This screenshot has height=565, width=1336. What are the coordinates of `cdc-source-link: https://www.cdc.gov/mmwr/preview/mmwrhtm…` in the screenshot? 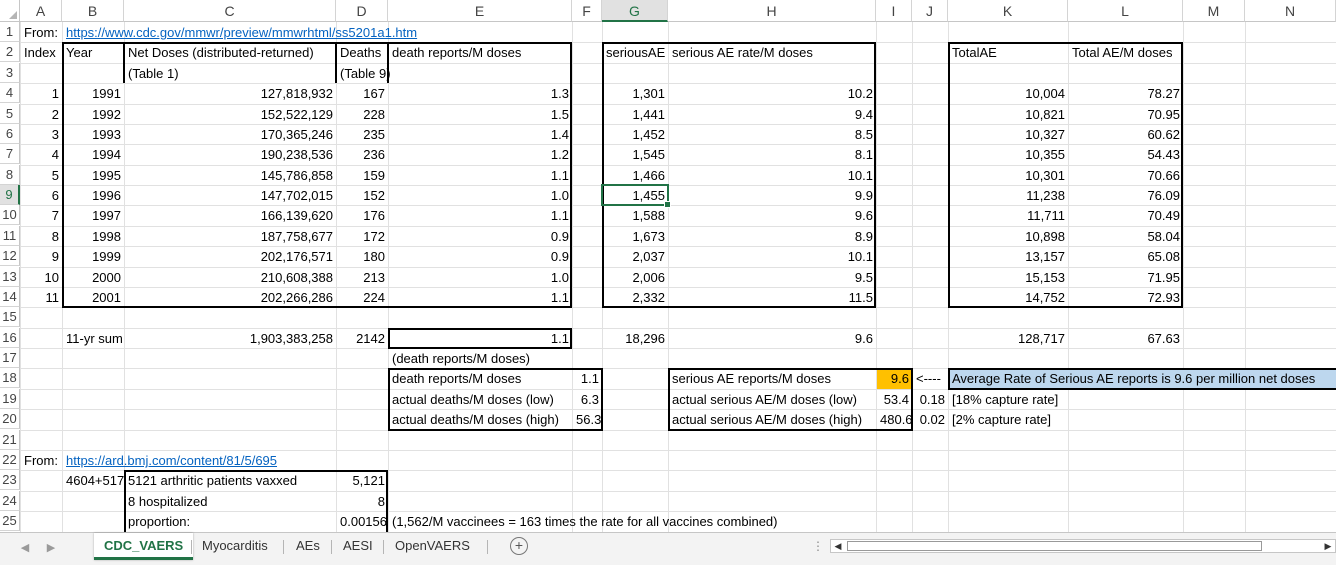 It's located at (273, 33).